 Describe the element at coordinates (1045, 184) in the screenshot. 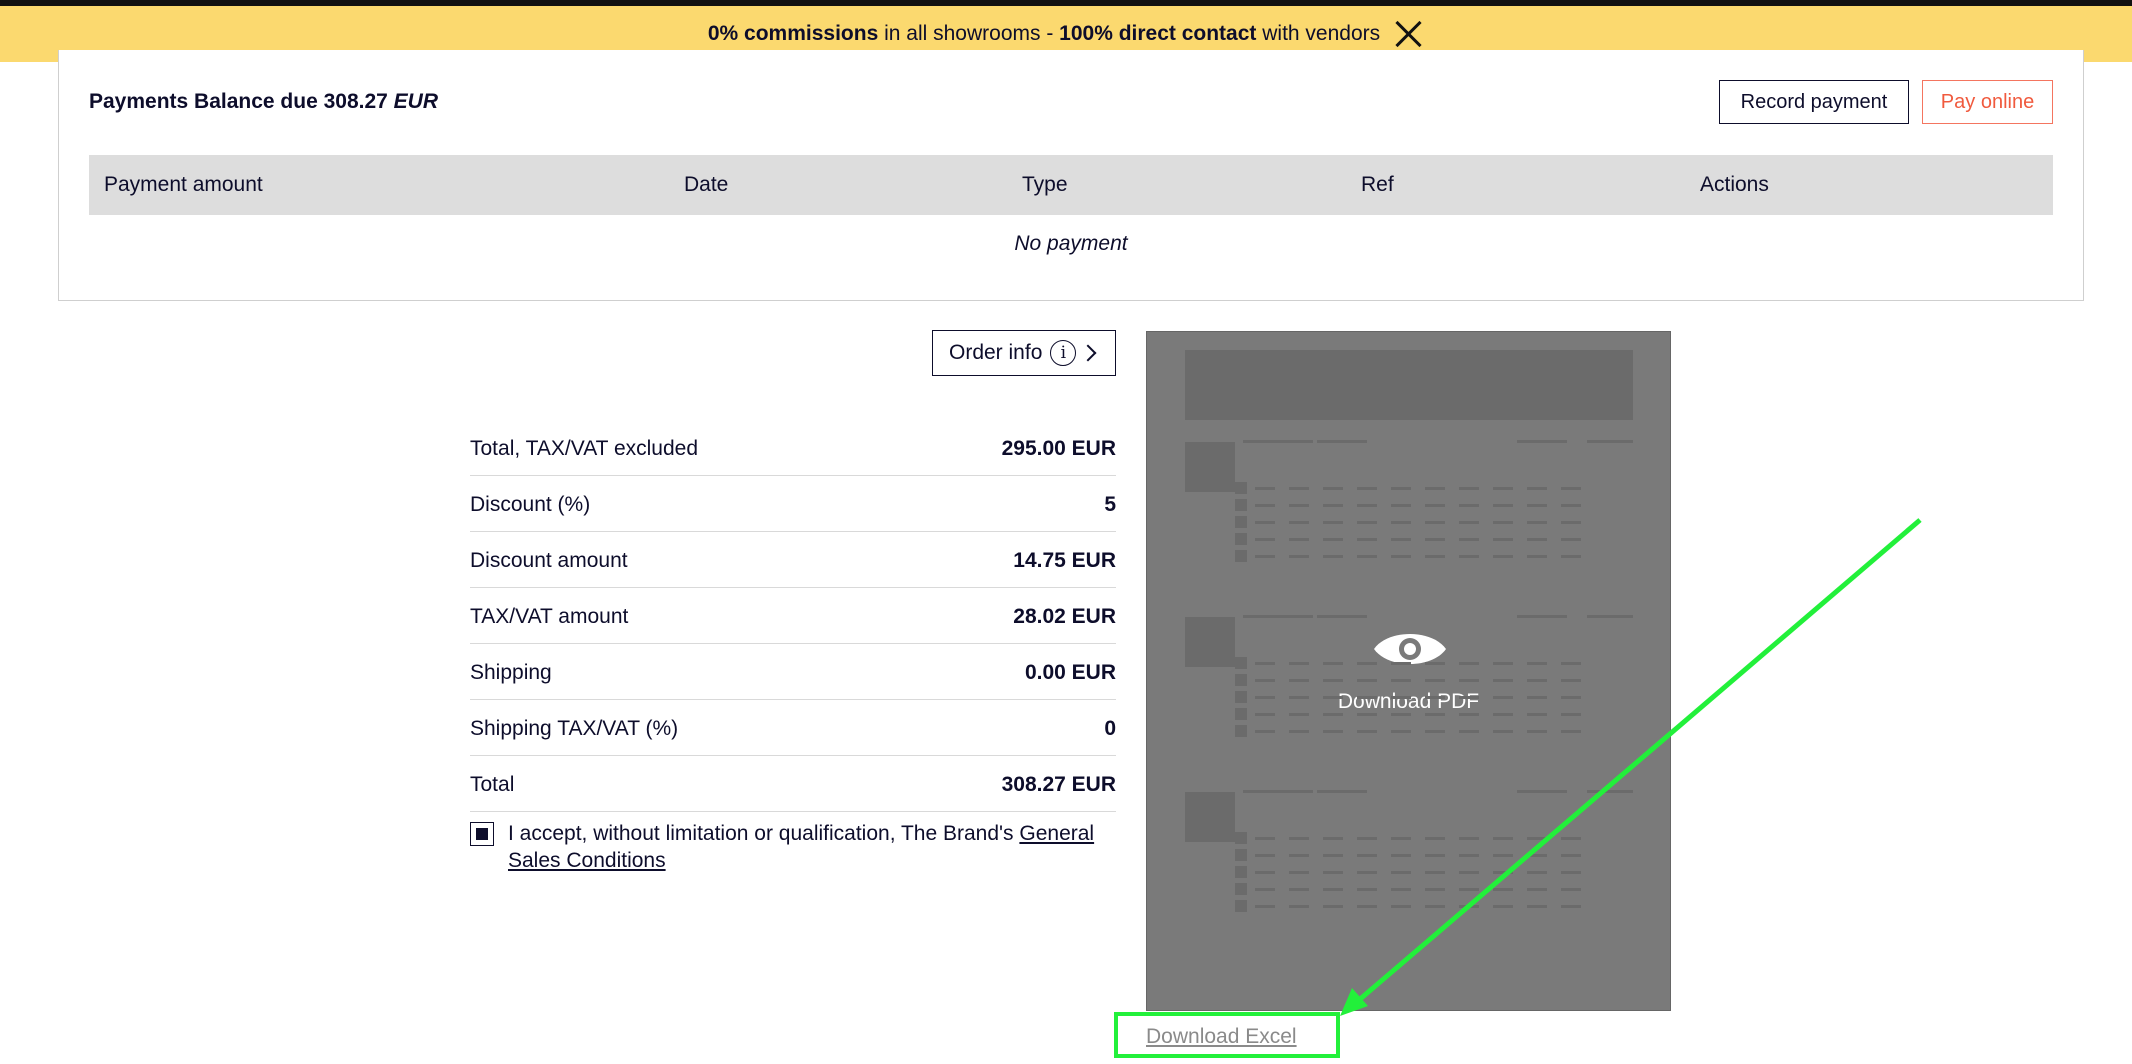

I see `column-header-type: Type` at that location.